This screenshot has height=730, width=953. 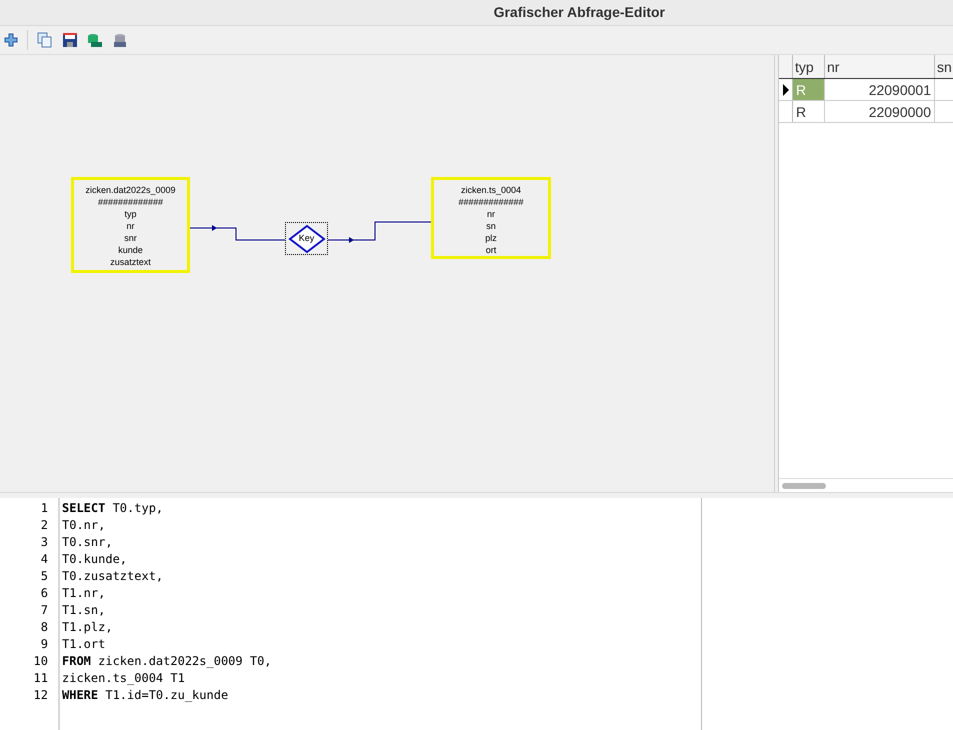 What do you see at coordinates (146, 695) in the screenshot?
I see `code-line: WHERE T1.id=T0.zu_kunde` at bounding box center [146, 695].